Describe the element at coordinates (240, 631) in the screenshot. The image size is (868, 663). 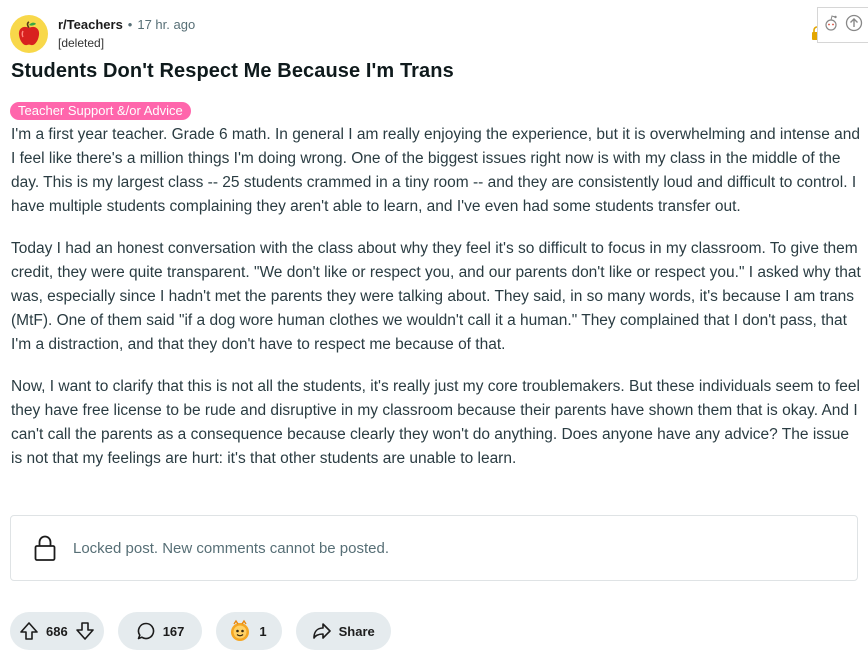
I see `award-icon` at that location.